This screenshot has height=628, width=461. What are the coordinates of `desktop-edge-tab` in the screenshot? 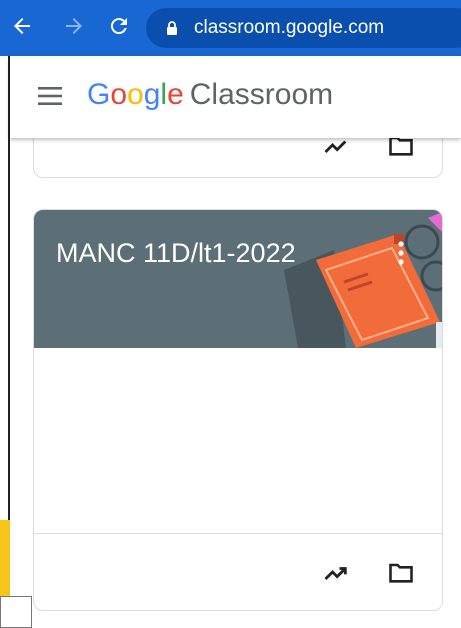 It's located at (5, 558).